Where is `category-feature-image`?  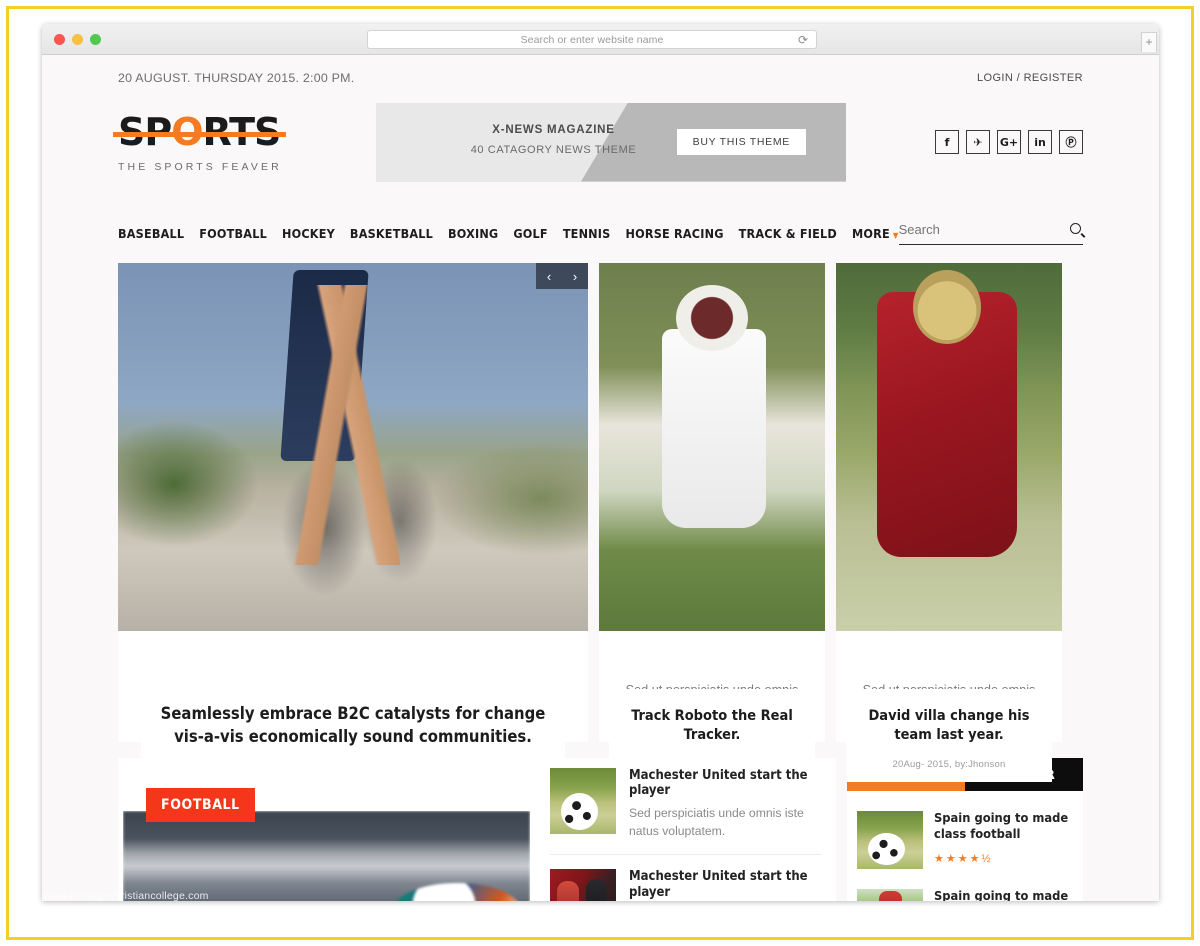 category-feature-image is located at coordinates (326, 855).